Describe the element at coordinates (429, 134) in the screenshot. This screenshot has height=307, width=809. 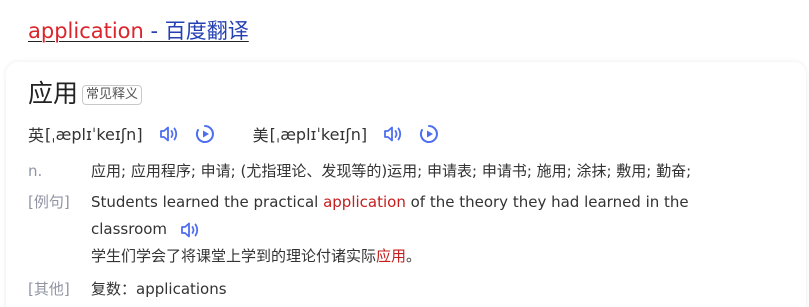
I see `us-play-circle-icon` at that location.